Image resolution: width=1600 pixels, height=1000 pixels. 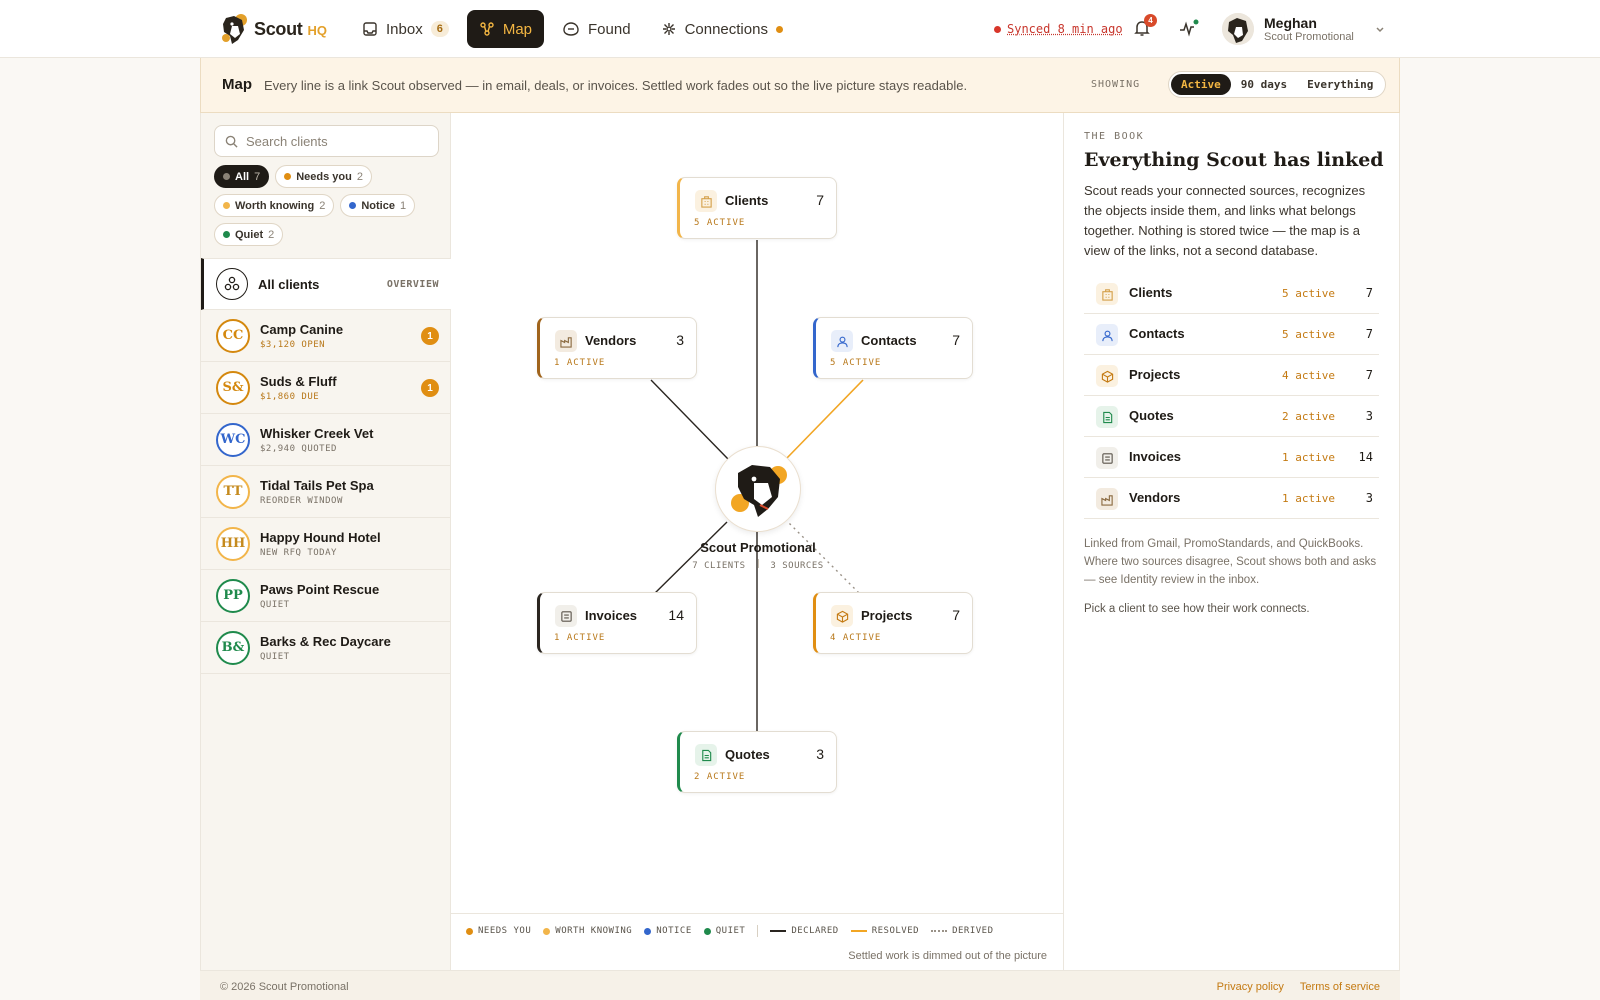 I want to click on client-monogram: HH, so click(x=233, y=543).